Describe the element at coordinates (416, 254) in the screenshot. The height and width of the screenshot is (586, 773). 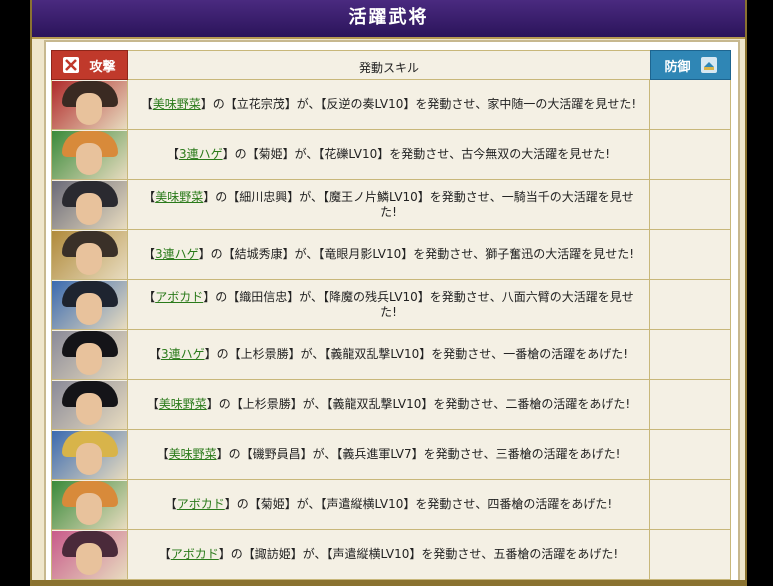
I see `skill-text: 】の【結城秀康】が、【竜眼月影LV10】を発動させ、獅子奮迅の大活躍を見せた!` at that location.